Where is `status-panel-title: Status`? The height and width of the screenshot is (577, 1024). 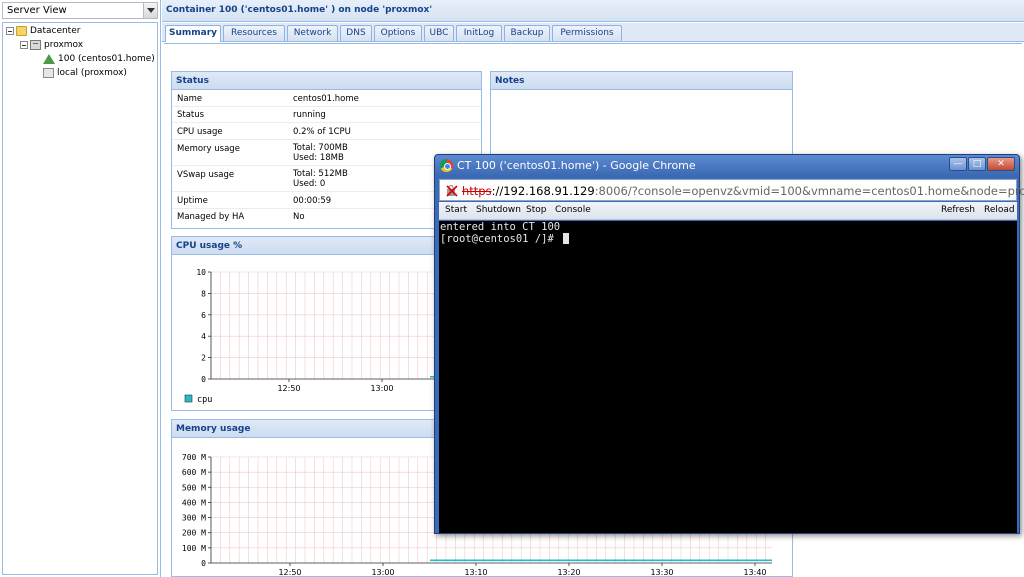
status-panel-title: Status is located at coordinates (326, 81).